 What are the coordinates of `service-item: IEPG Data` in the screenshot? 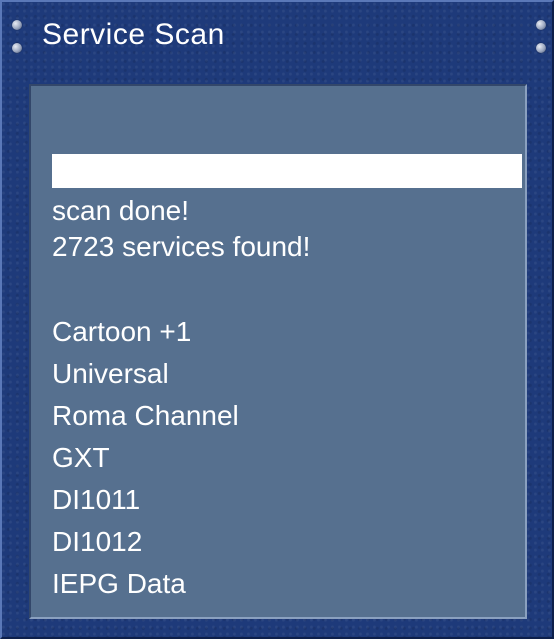 It's located at (119, 583).